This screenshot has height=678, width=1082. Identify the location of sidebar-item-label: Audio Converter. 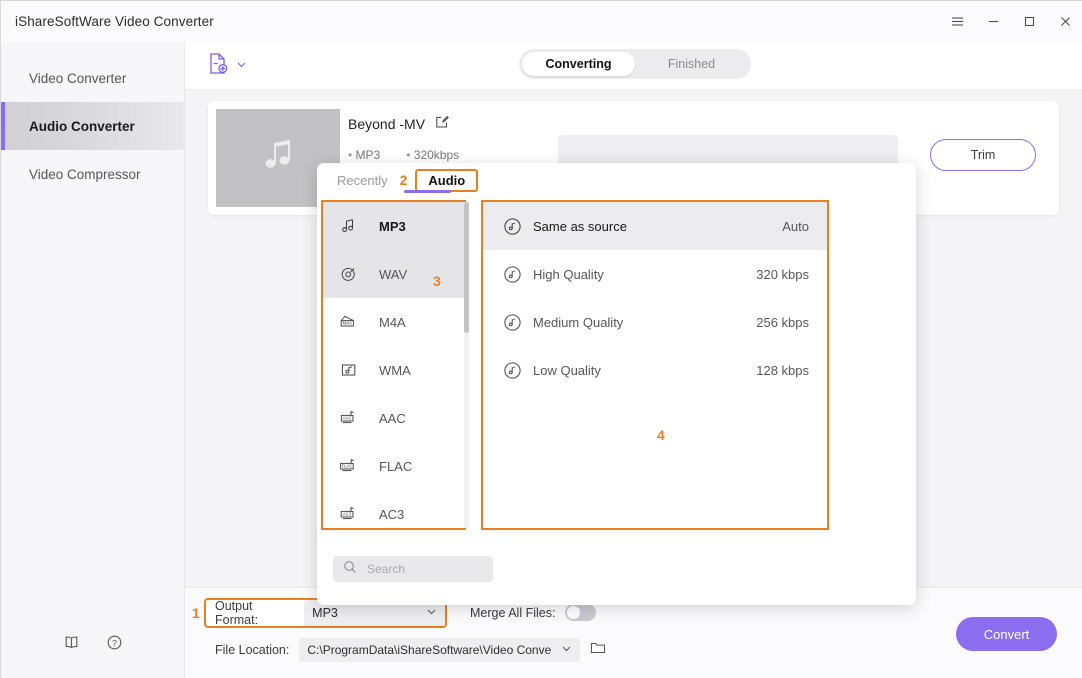
(82, 126).